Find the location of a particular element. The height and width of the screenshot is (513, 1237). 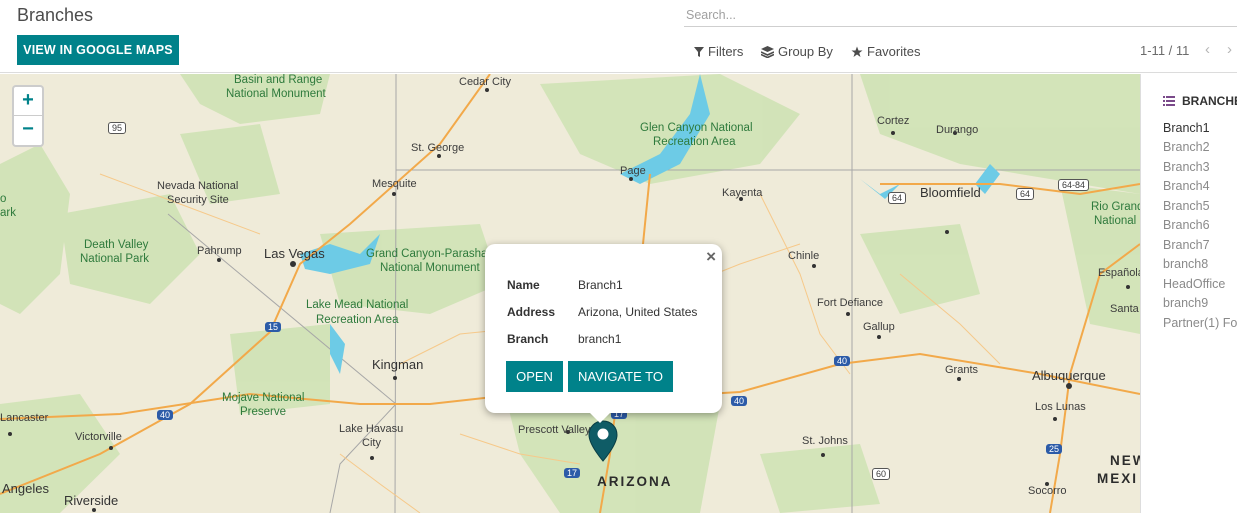

popup-key: Name is located at coordinates (523, 285).